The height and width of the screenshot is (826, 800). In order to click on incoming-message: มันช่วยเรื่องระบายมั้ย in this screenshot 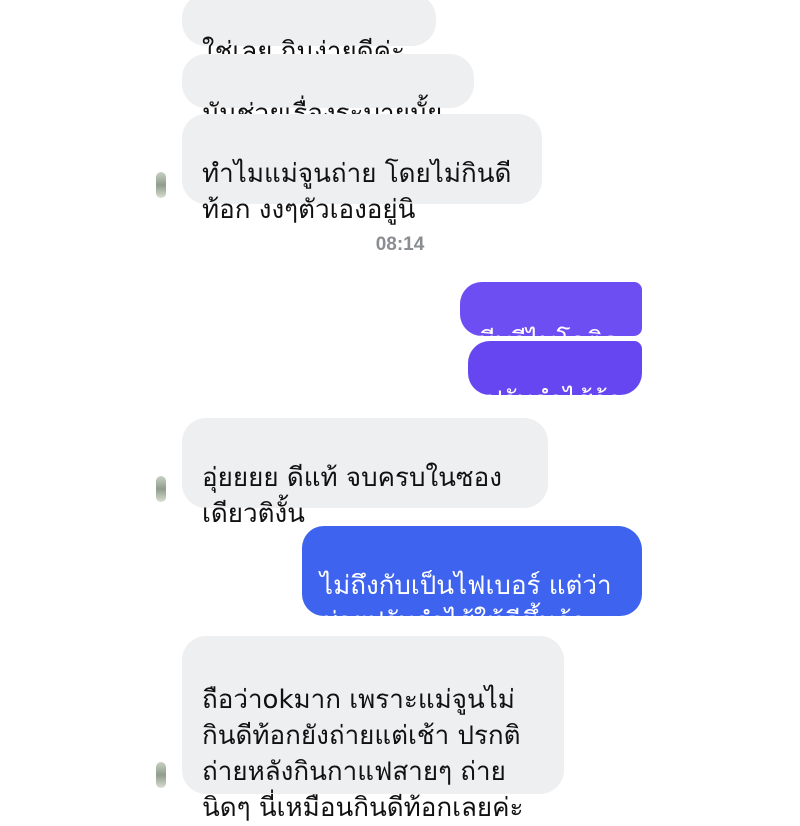, I will do `click(328, 91)`.